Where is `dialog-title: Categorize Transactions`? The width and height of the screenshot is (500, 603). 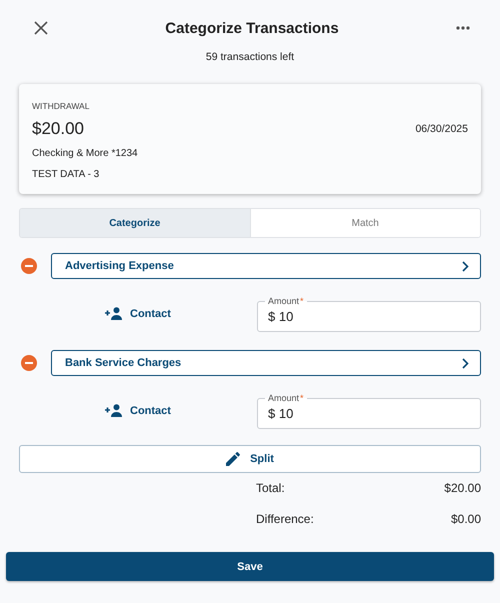 dialog-title: Categorize Transactions is located at coordinates (252, 28).